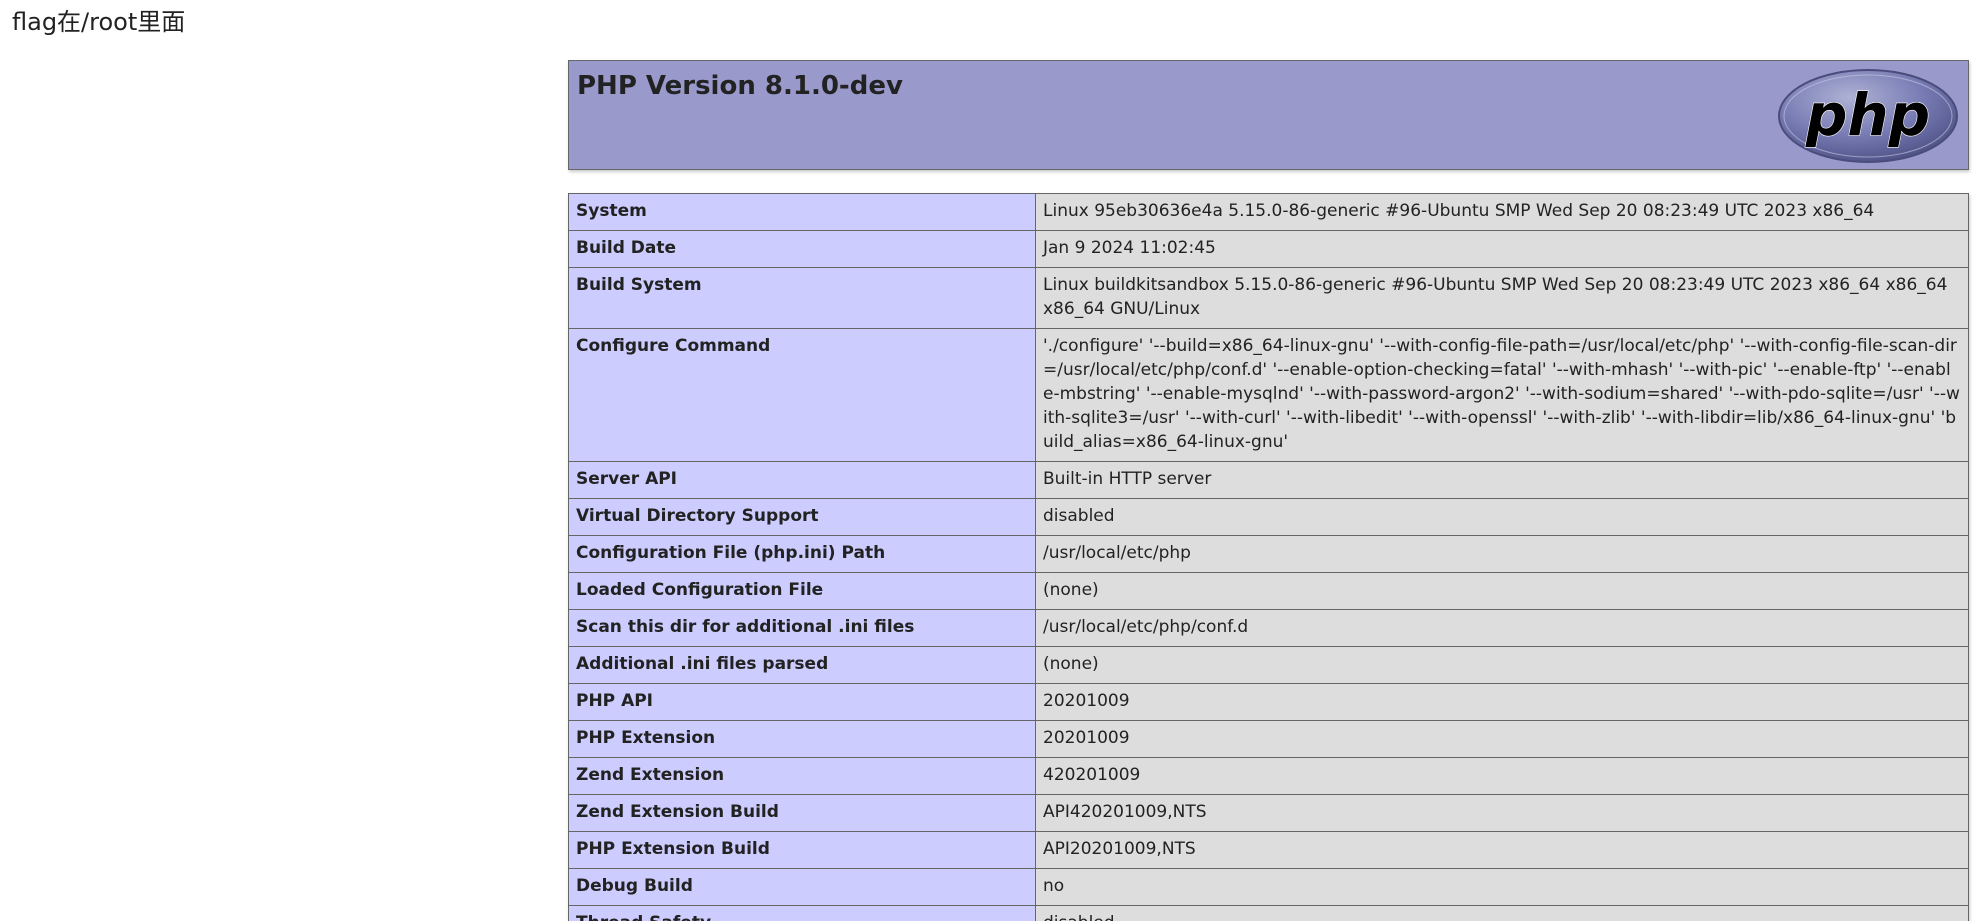  What do you see at coordinates (802, 665) in the screenshot?
I see `row-label: Additional .ini files parsed` at bounding box center [802, 665].